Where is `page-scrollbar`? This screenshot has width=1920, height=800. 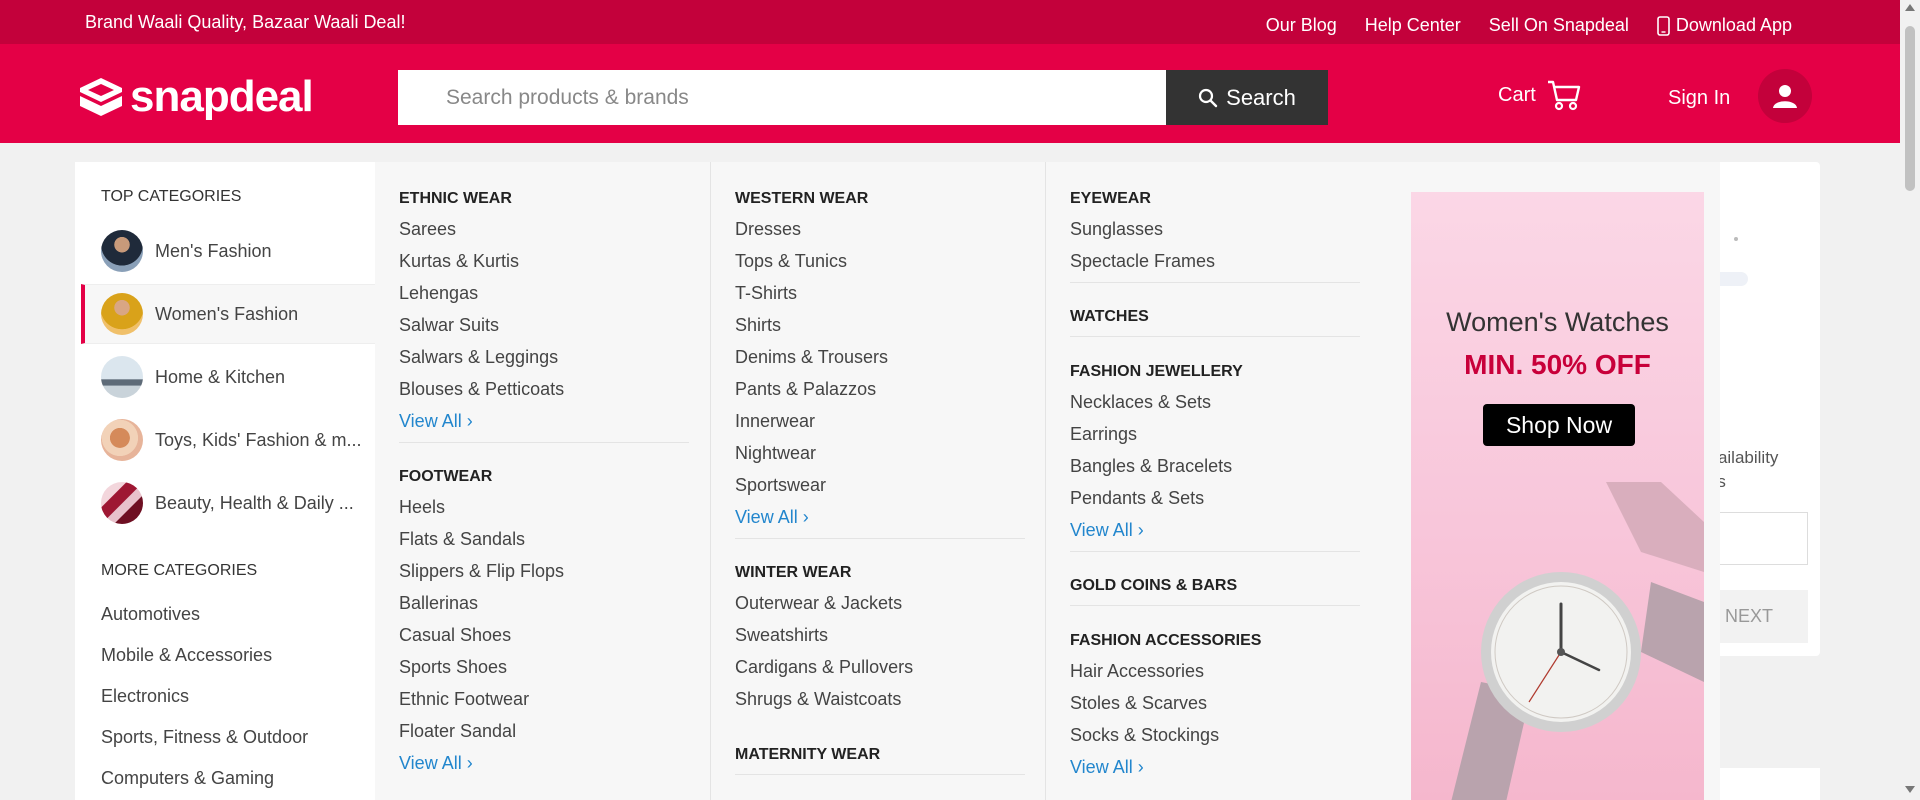
page-scrollbar is located at coordinates (1910, 400).